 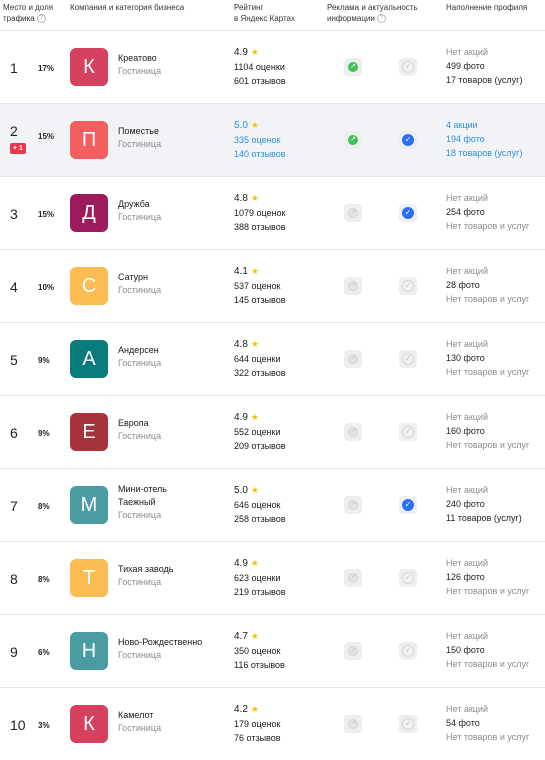 What do you see at coordinates (168, 496) in the screenshot?
I see `company-name: Мини-отель Таежный` at bounding box center [168, 496].